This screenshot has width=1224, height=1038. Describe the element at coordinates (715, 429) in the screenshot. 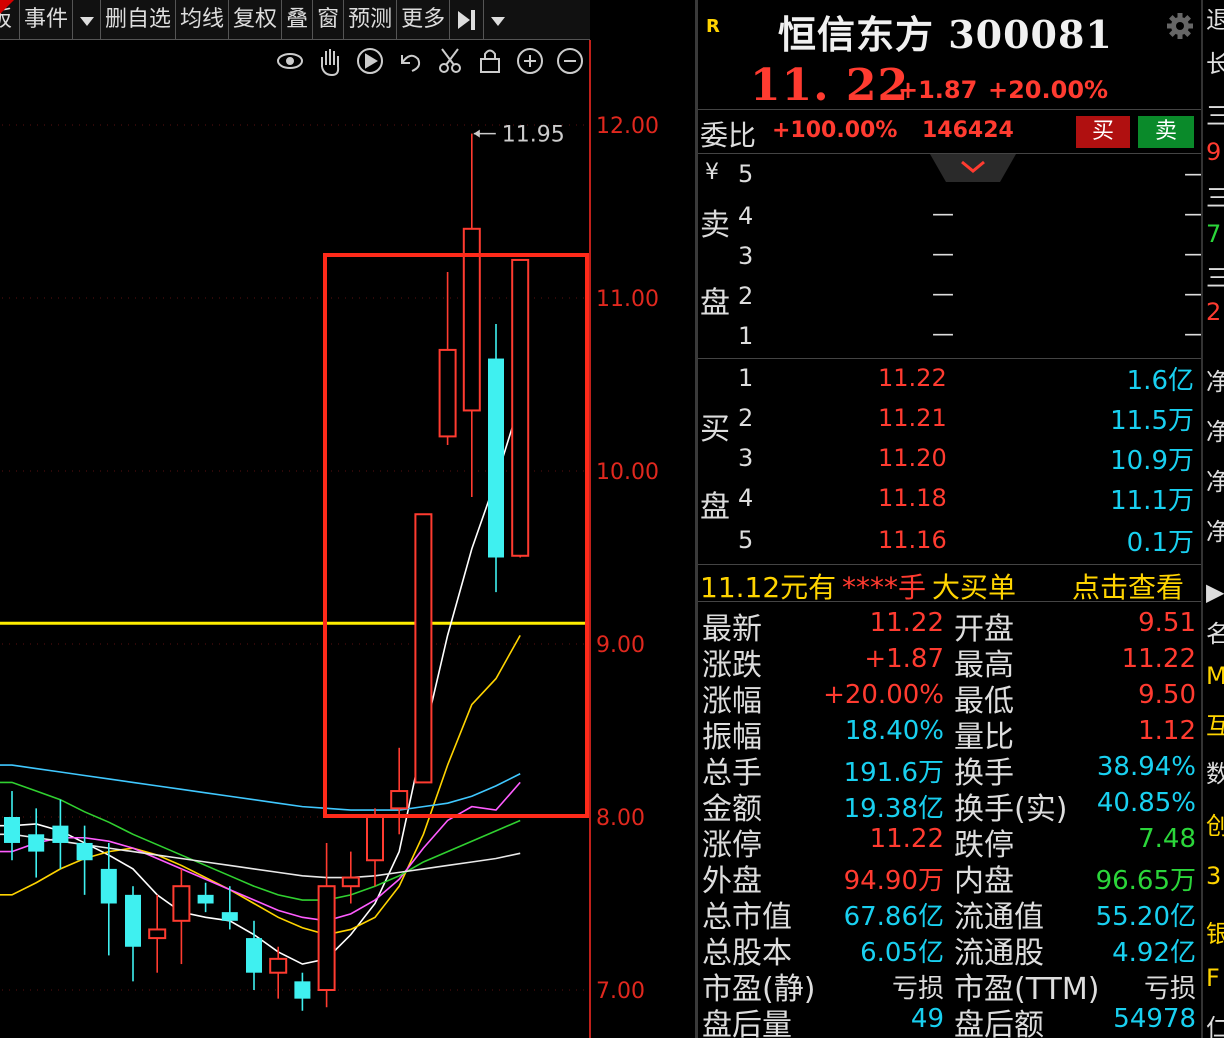

I see `buy-label-top: 买` at that location.